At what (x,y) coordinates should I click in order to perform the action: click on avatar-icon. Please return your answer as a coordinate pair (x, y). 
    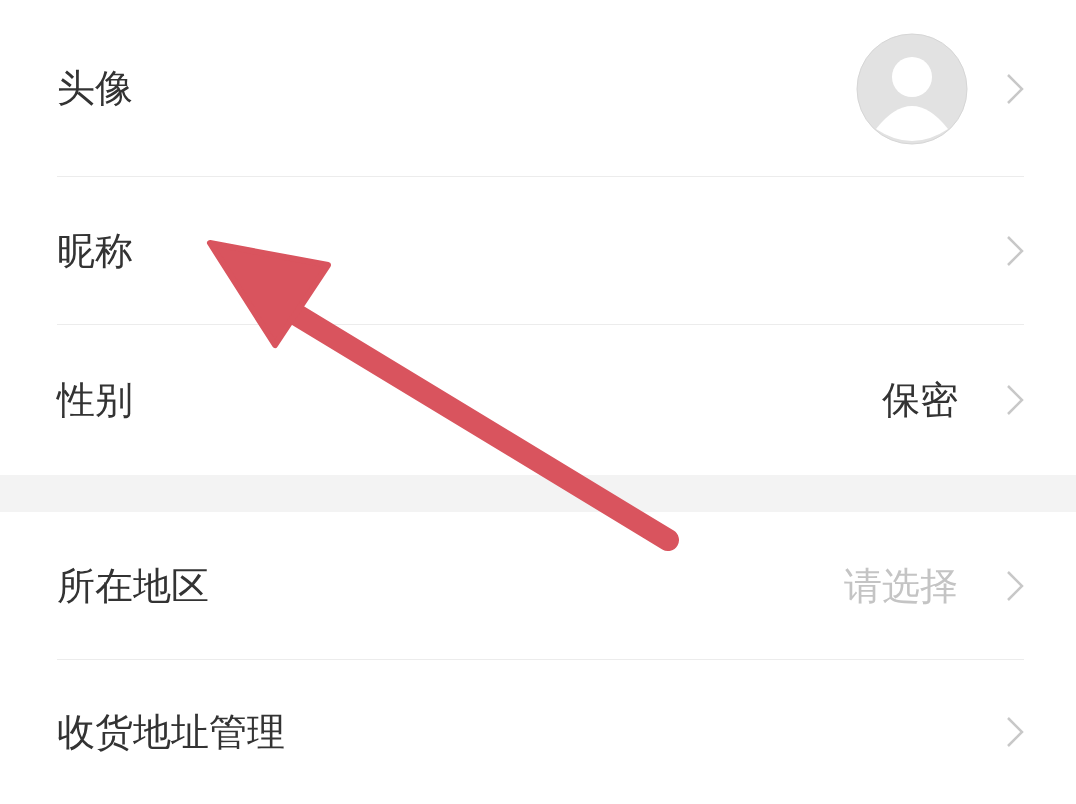
    Looking at the image, I should click on (912, 88).